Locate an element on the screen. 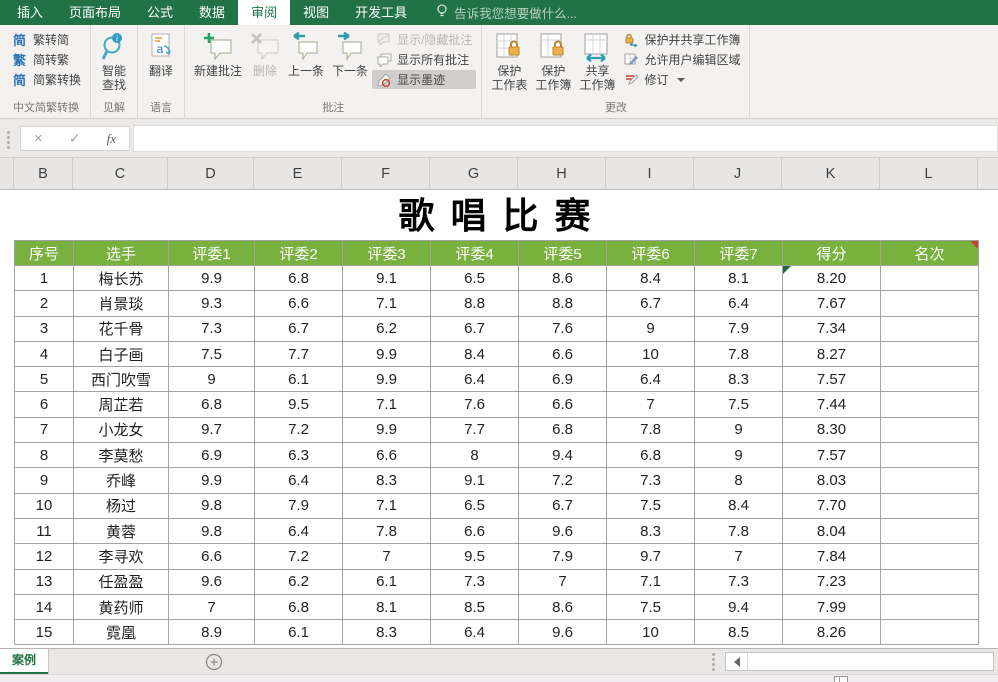 This screenshot has height=682, width=998. show-hide-comment-button: 显示/隐藏批注 is located at coordinates (424, 39).